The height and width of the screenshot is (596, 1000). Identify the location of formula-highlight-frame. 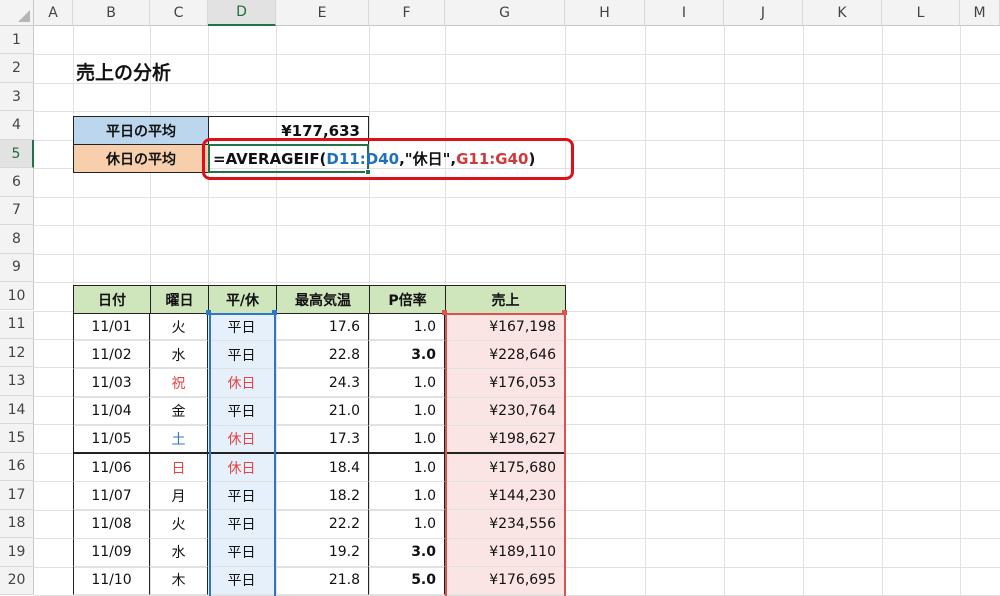
(388, 159).